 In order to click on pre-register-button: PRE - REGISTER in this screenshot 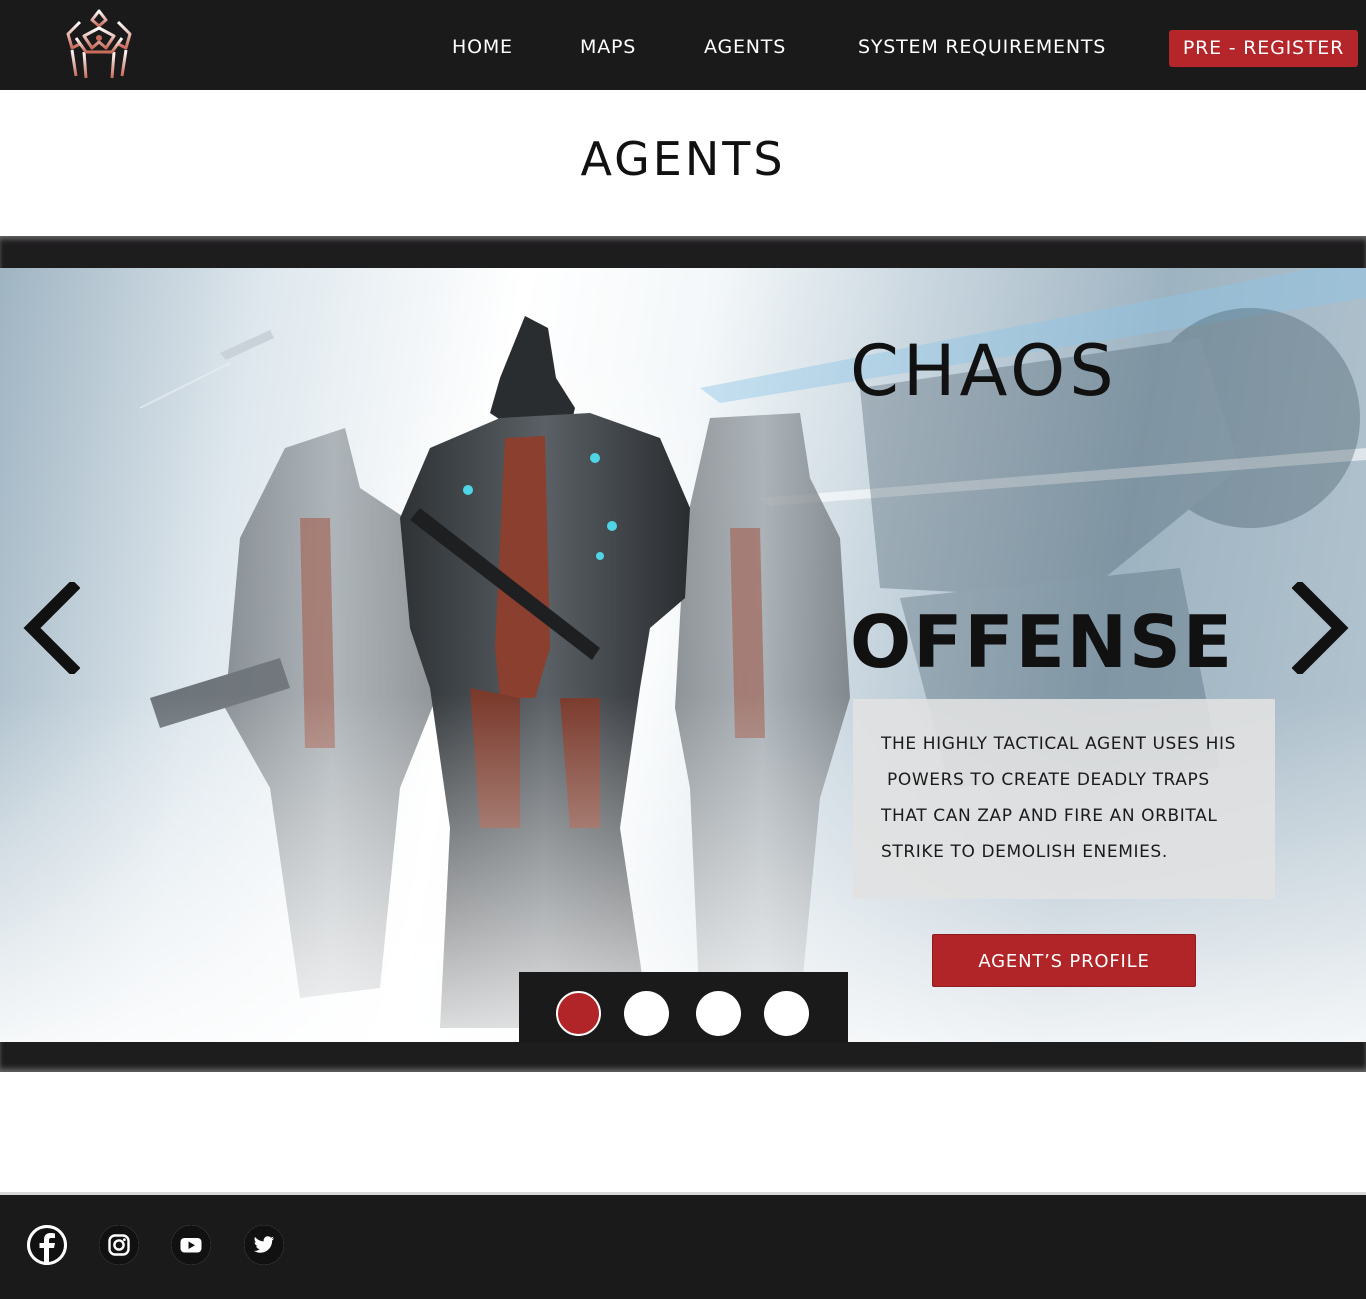, I will do `click(1263, 48)`.